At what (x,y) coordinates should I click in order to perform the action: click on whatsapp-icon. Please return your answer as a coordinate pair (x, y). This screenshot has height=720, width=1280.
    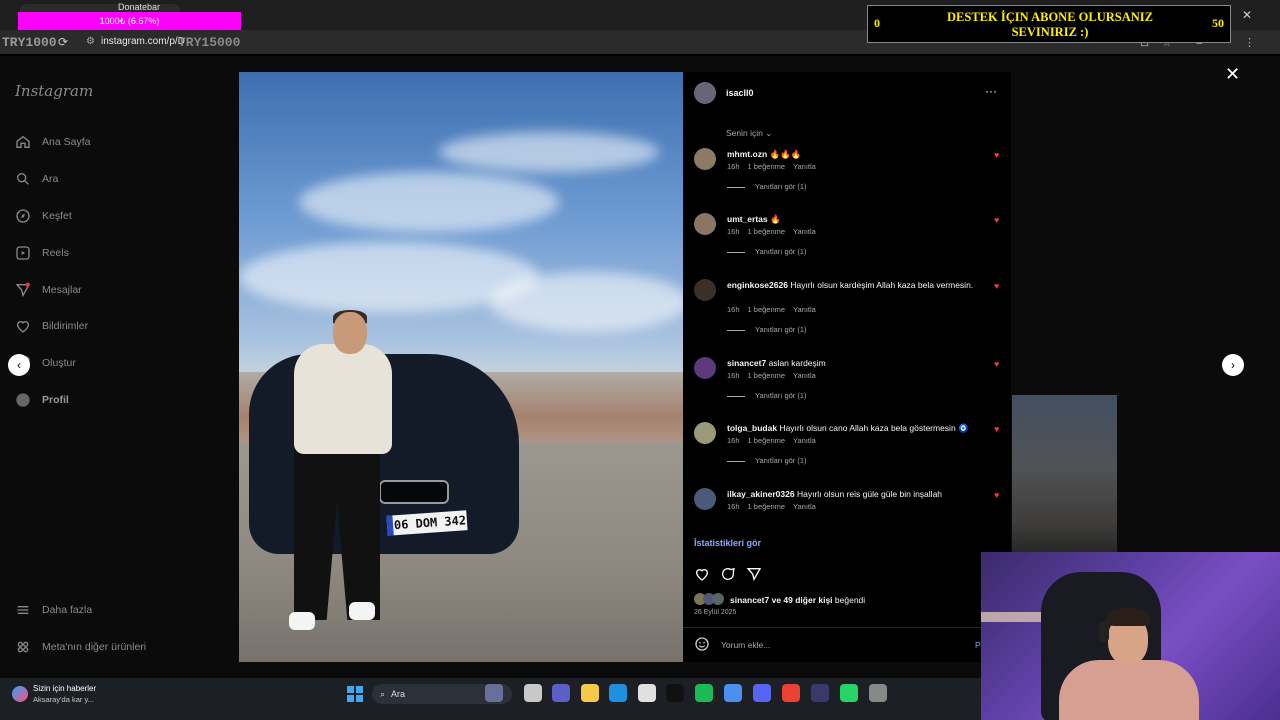
    Looking at the image, I should click on (820, 693).